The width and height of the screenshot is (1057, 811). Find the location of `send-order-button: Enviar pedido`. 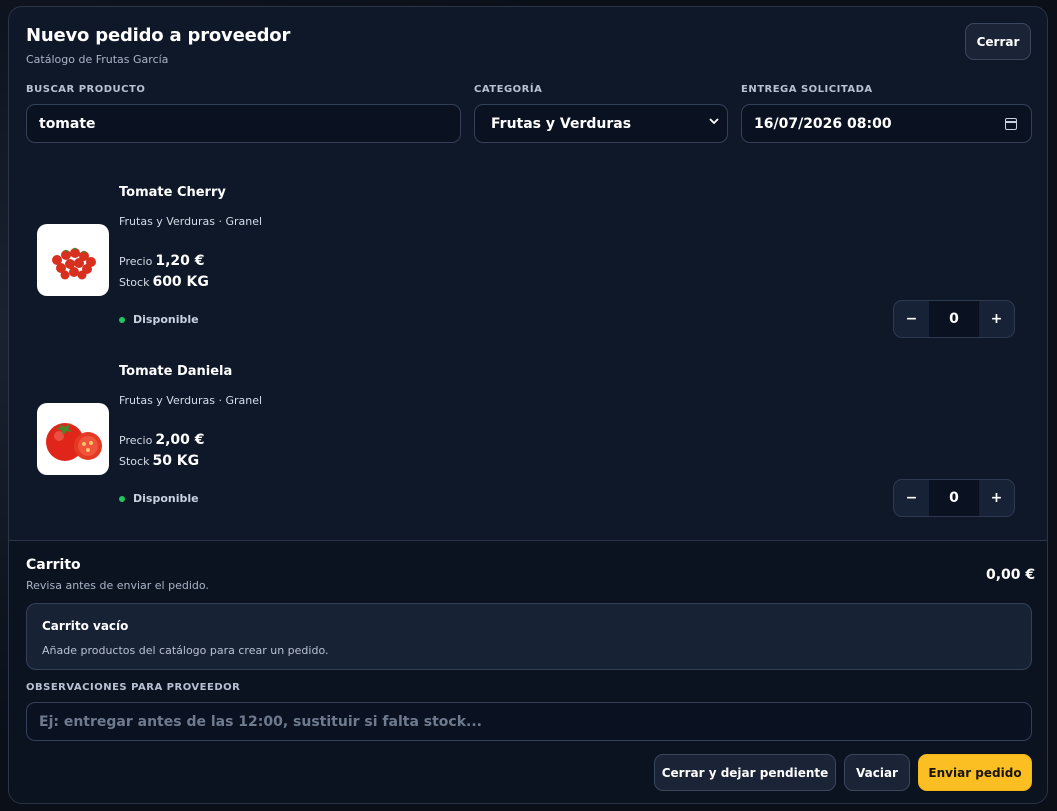

send-order-button: Enviar pedido is located at coordinates (975, 772).